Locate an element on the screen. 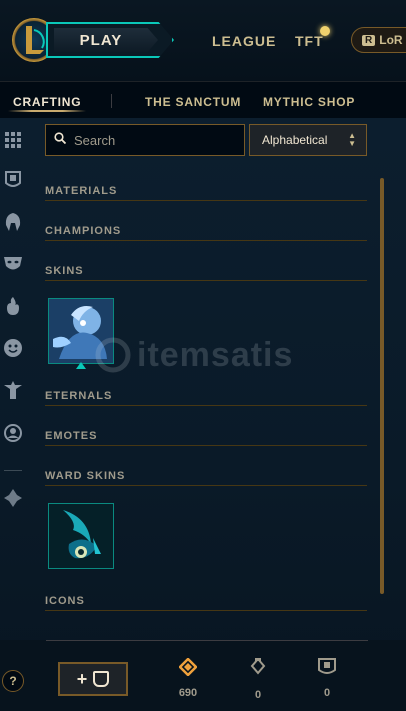 The image size is (406, 711). watermark-logo-icon is located at coordinates (113, 355).